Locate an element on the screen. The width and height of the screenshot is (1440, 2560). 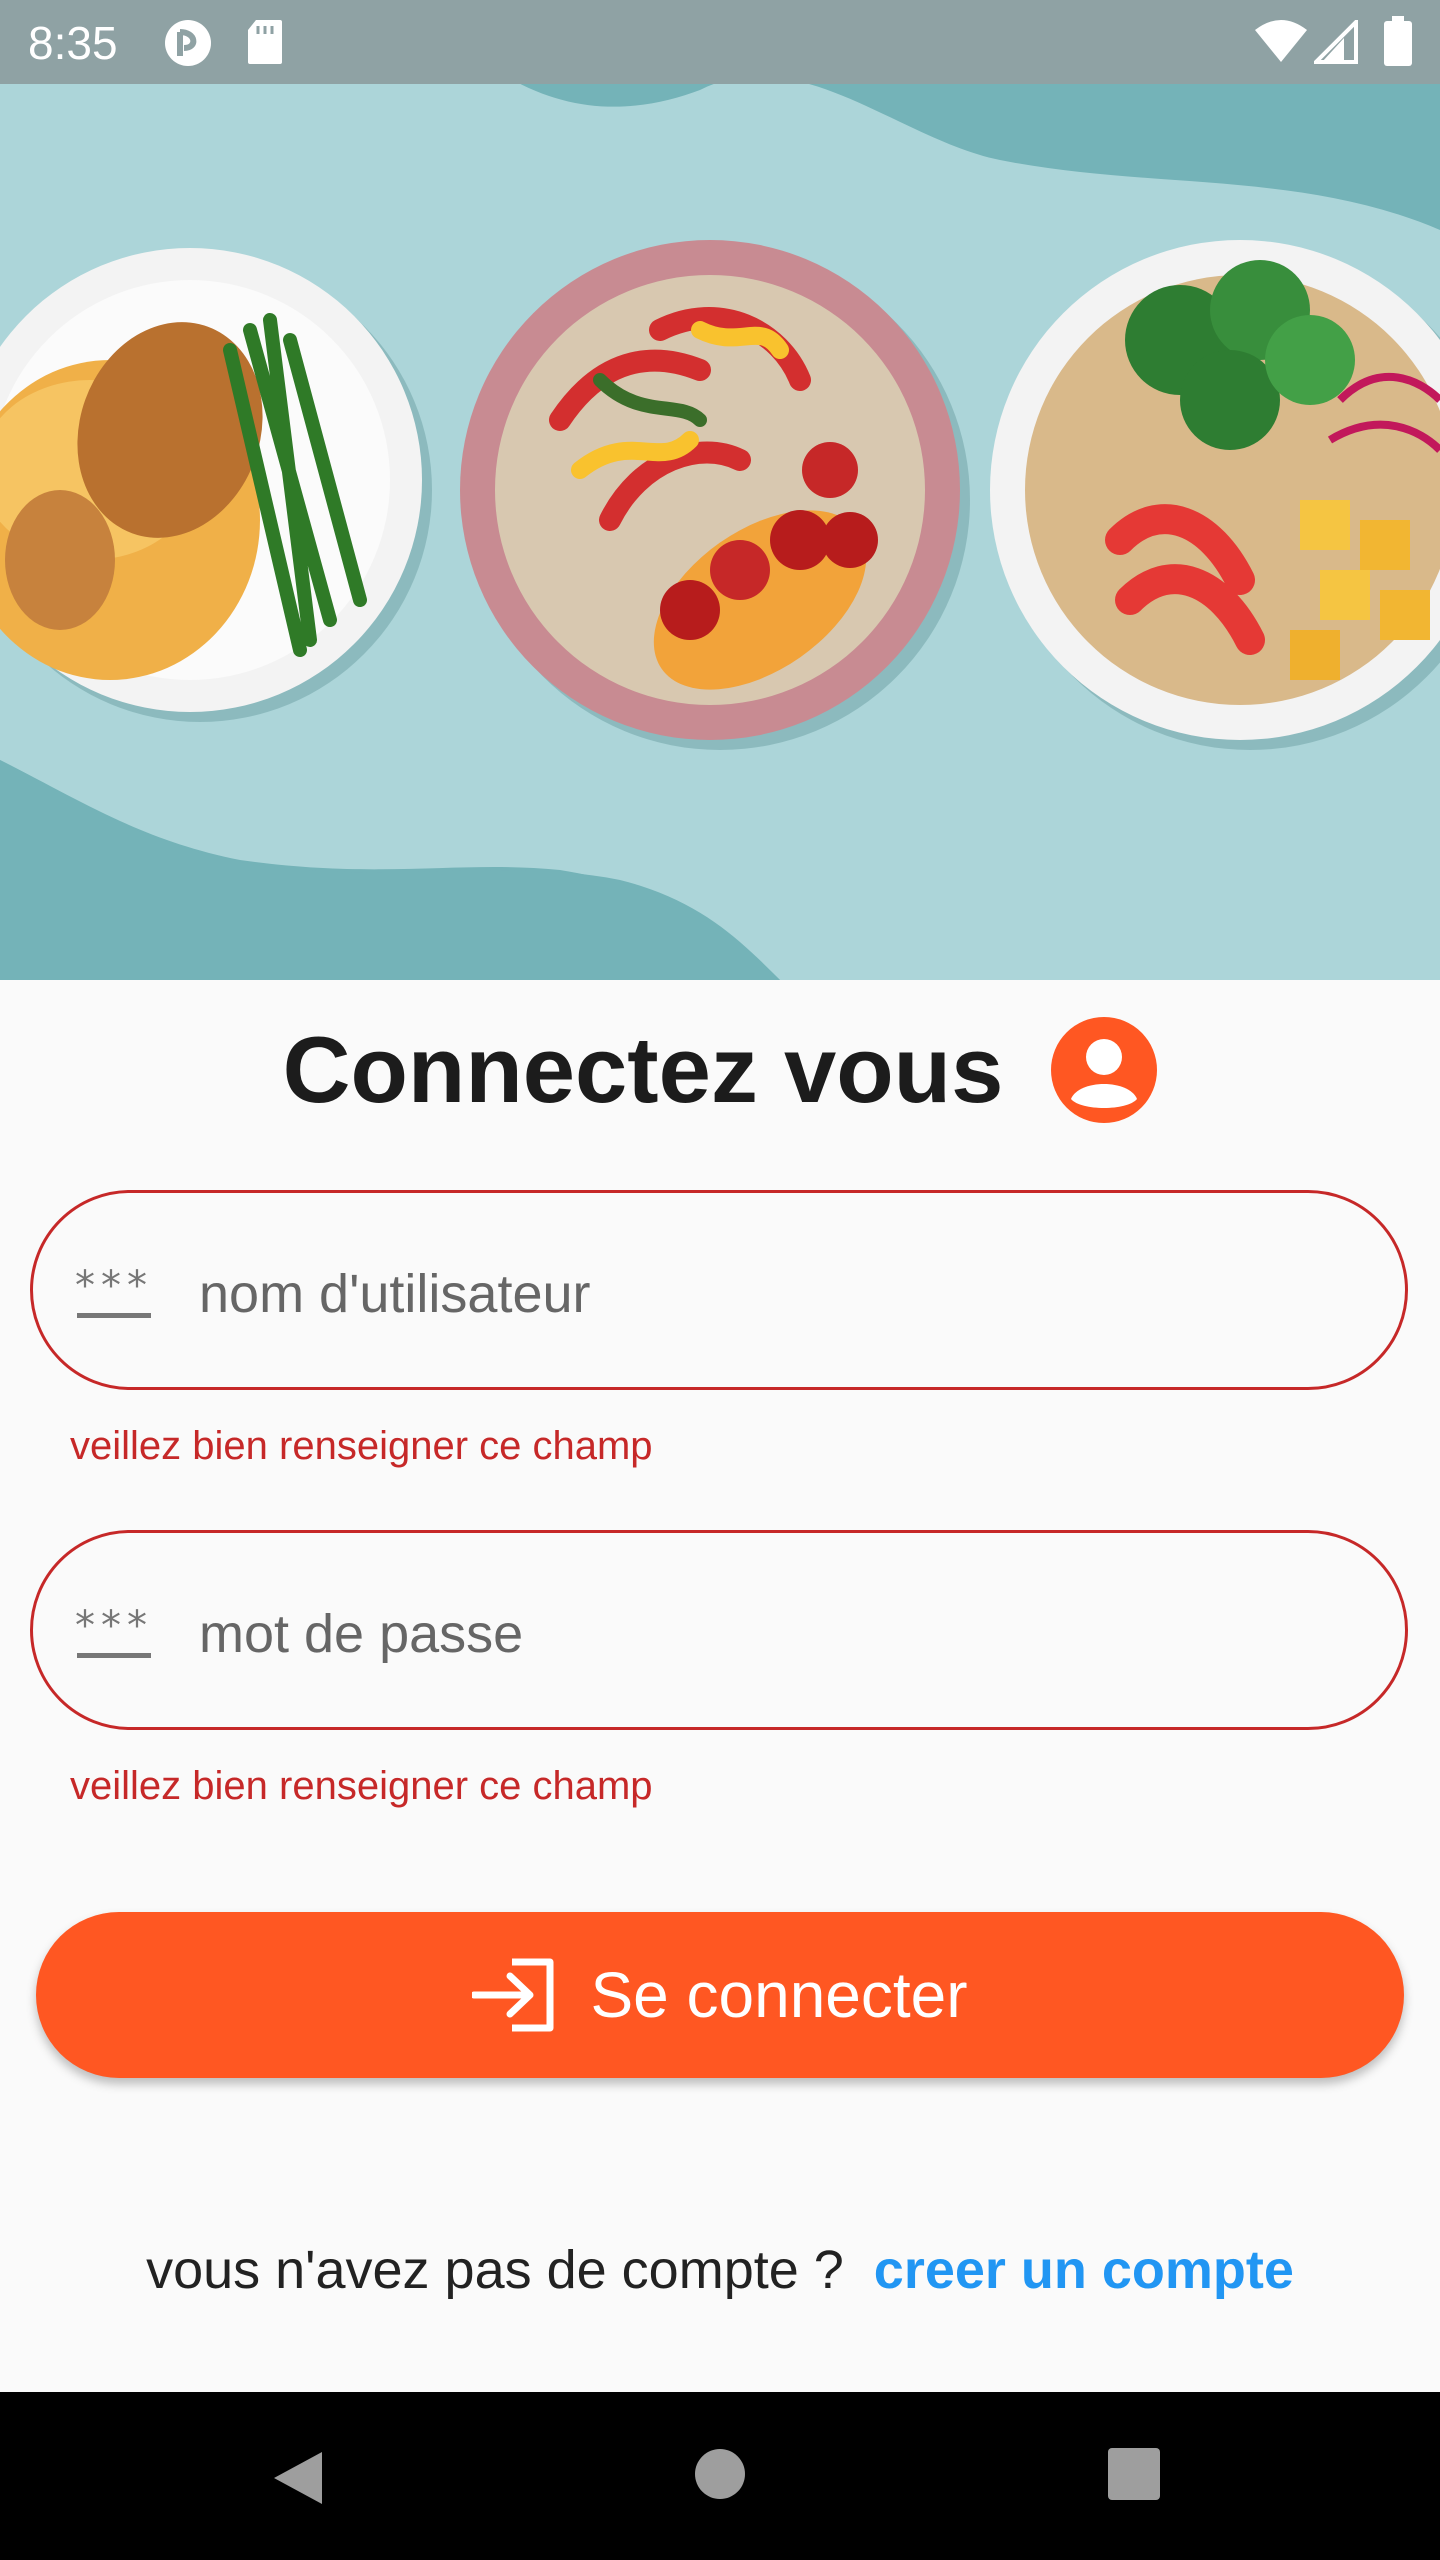
notification-app-icon is located at coordinates (188, 43).